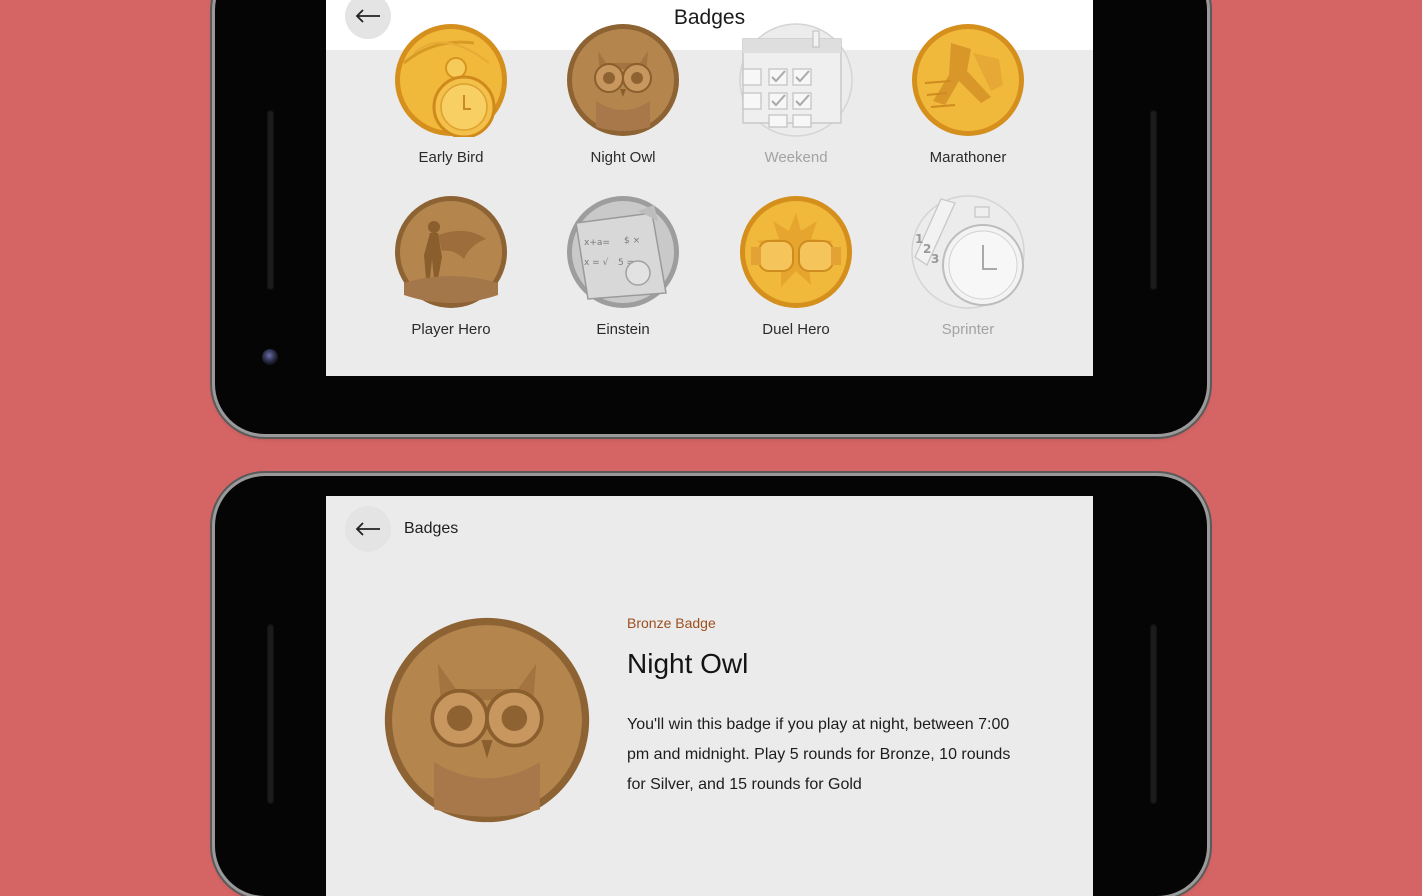 Image resolution: width=1422 pixels, height=896 pixels. I want to click on marathoner-icon, so click(968, 80).